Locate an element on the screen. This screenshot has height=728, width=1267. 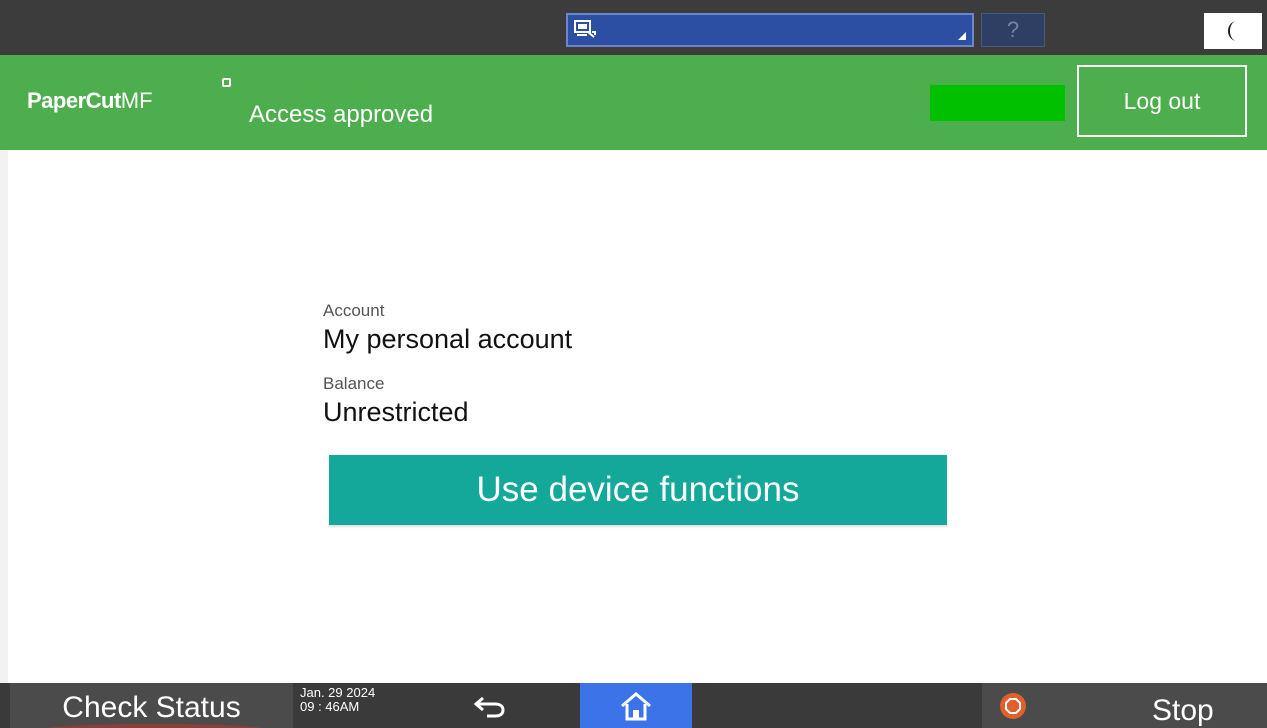
papercut-header: PaperCutMF Access approved Log out is located at coordinates (633, 102).